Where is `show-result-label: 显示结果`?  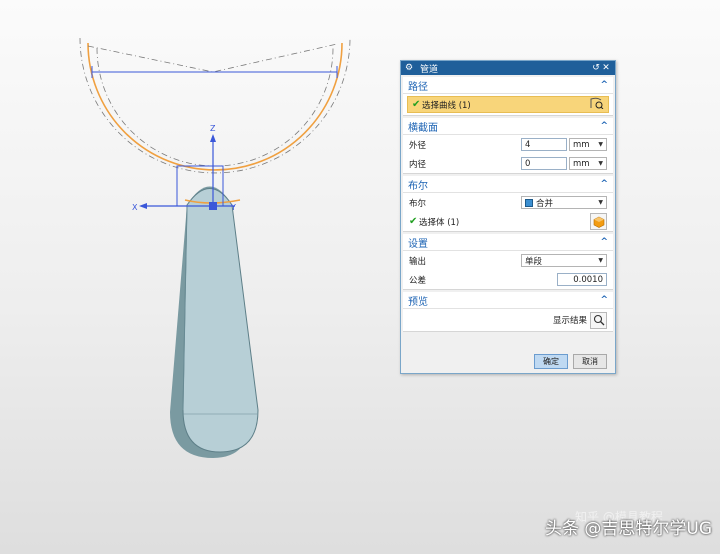
show-result-label: 显示结果 is located at coordinates (569, 321).